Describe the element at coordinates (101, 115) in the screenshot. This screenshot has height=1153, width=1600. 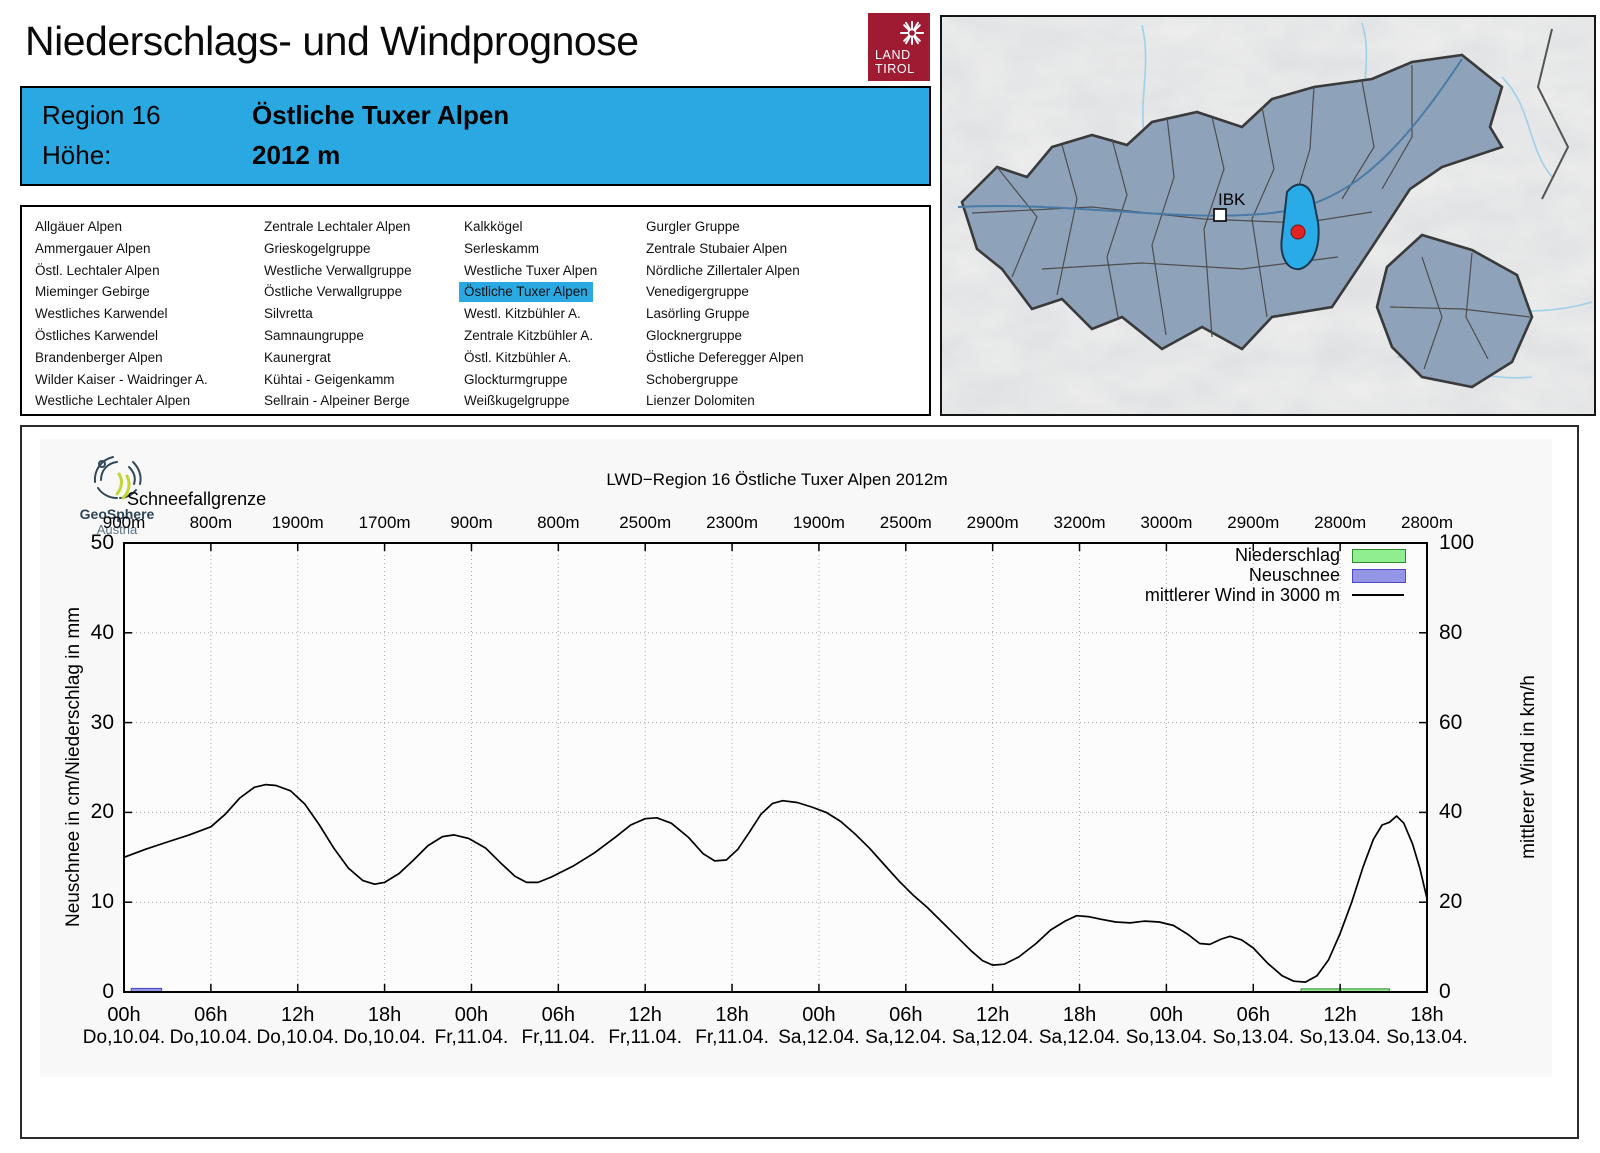
I see `region-number-label: Region 16` at that location.